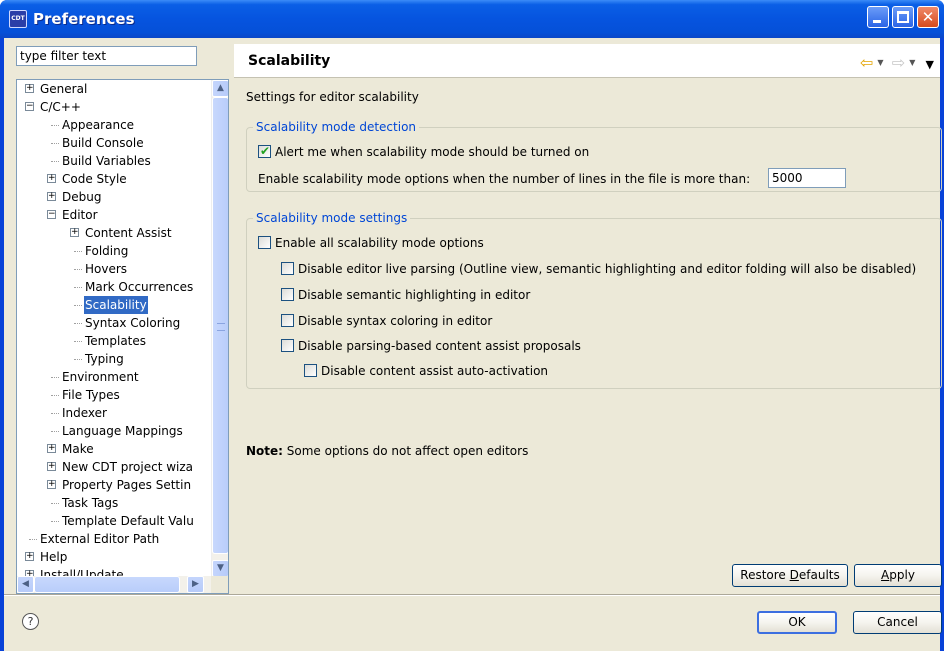 This screenshot has width=944, height=651. What do you see at coordinates (264, 151) in the screenshot?
I see `alert-checkbox` at bounding box center [264, 151].